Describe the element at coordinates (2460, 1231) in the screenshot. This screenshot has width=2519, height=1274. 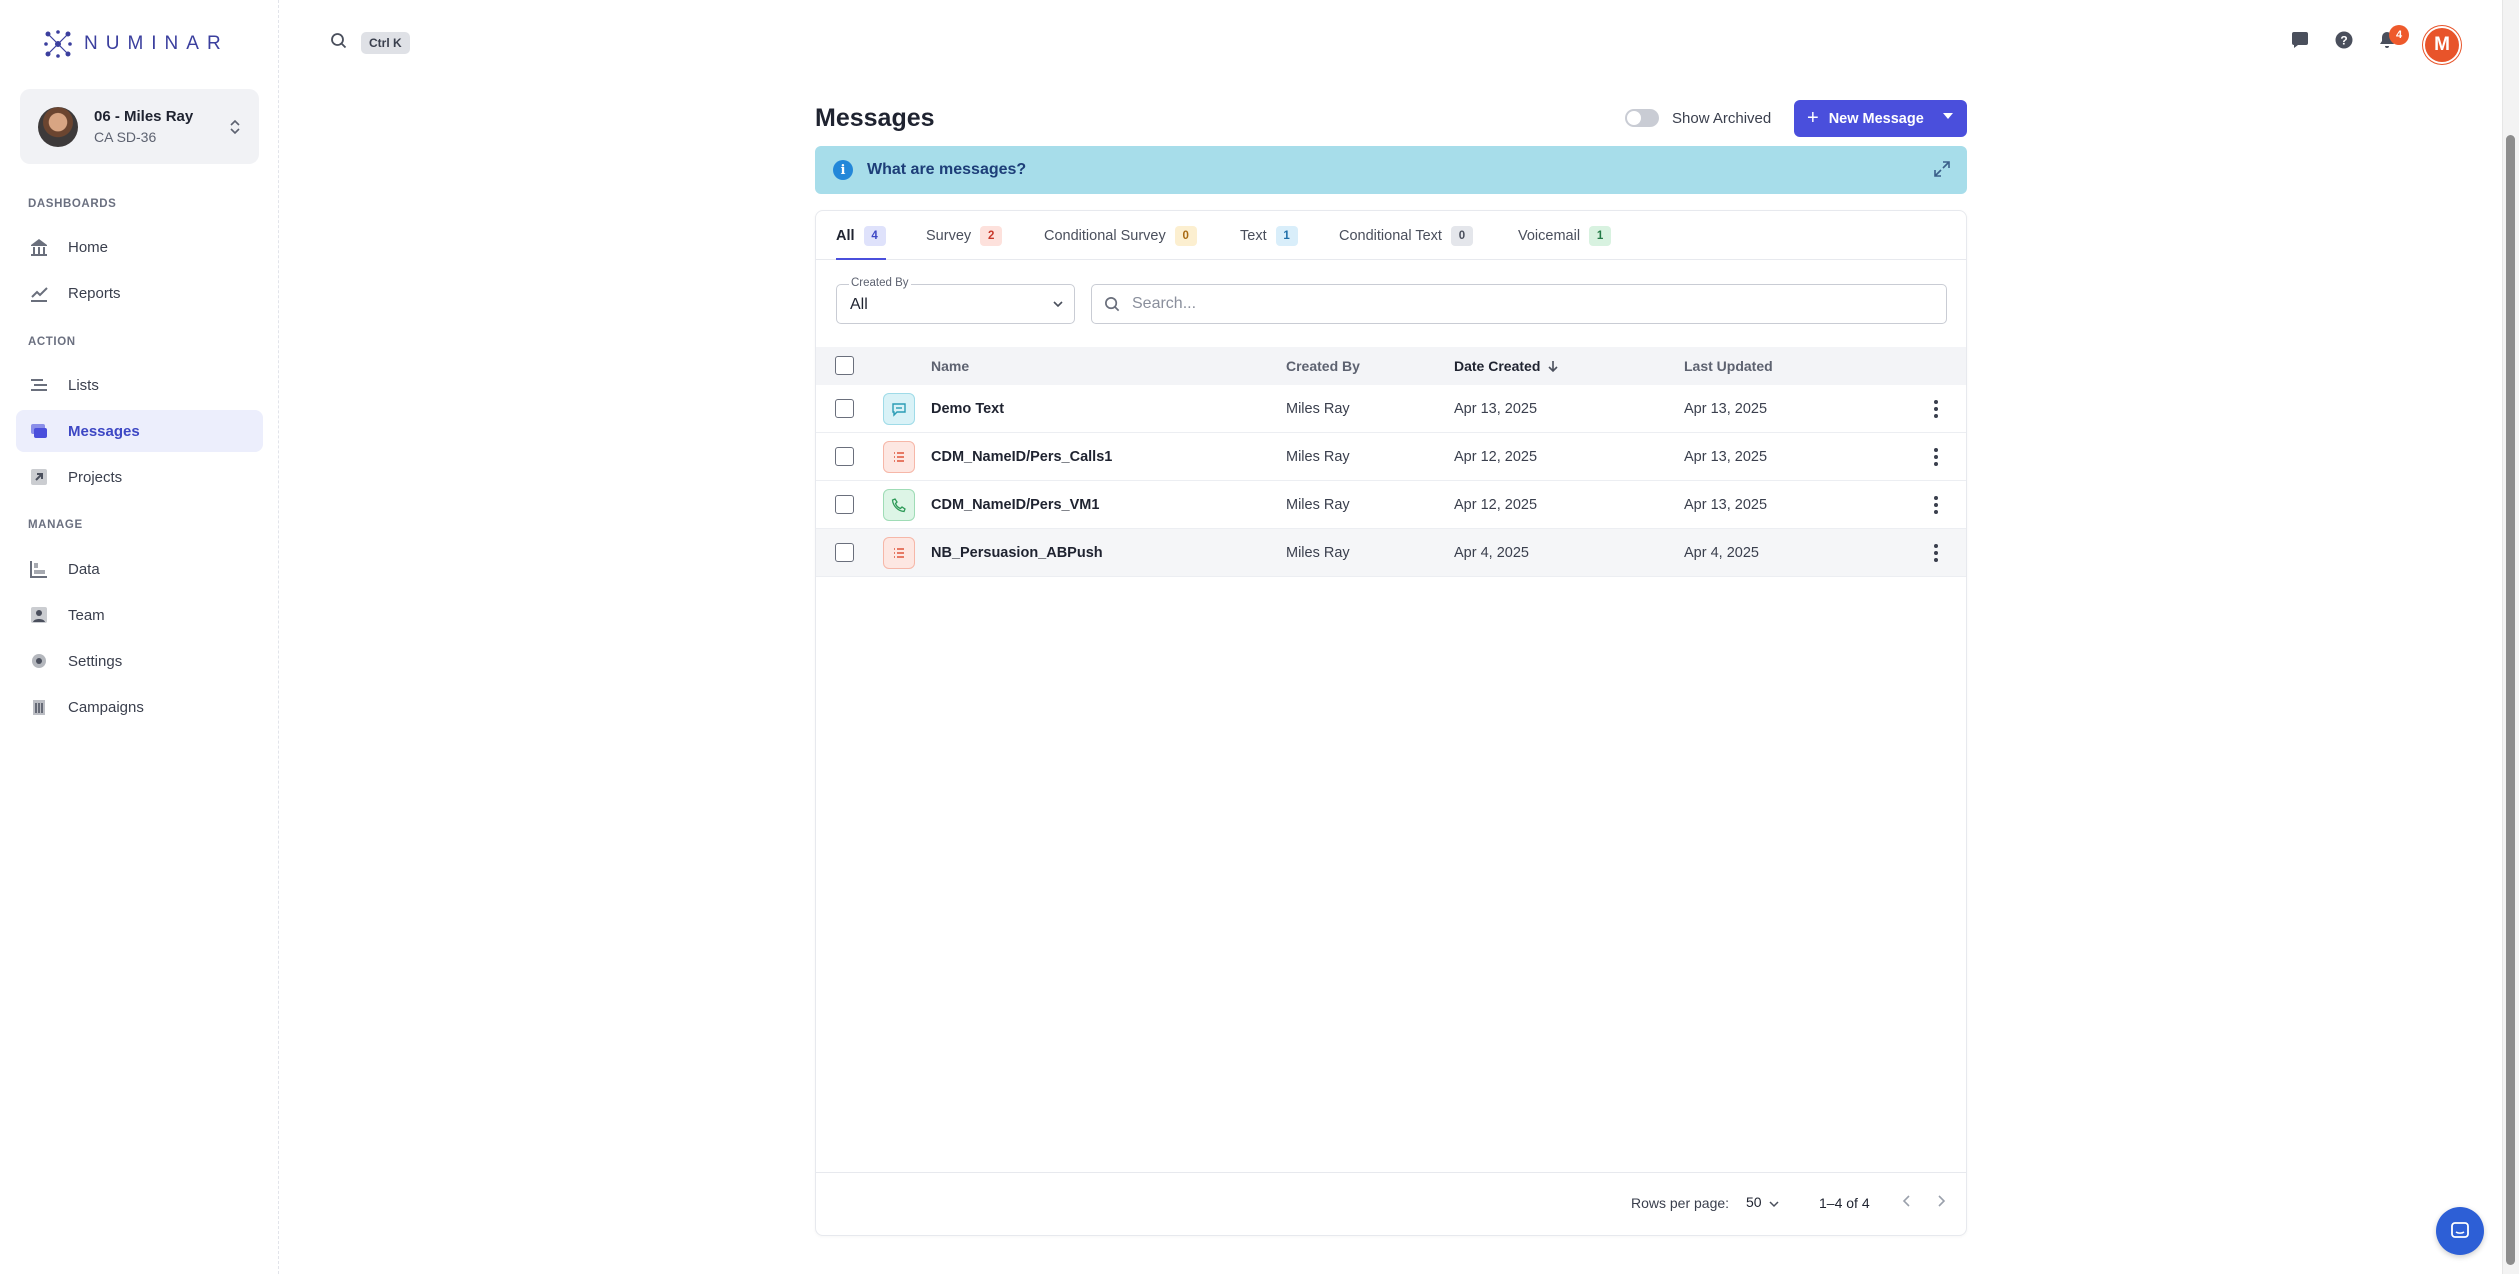
I see `support-chat-button` at that location.